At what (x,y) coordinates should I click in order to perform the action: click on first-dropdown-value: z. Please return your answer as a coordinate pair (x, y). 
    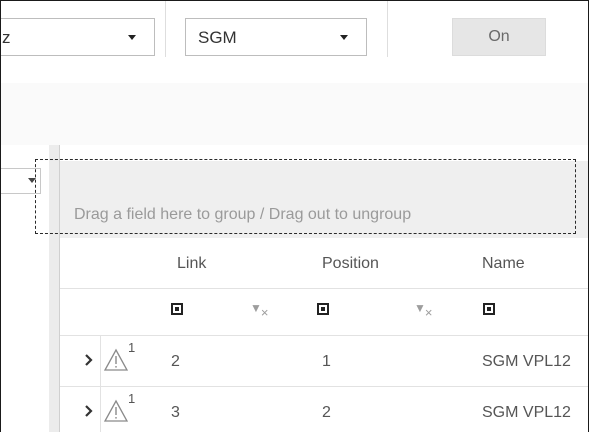
    Looking at the image, I should click on (6, 37).